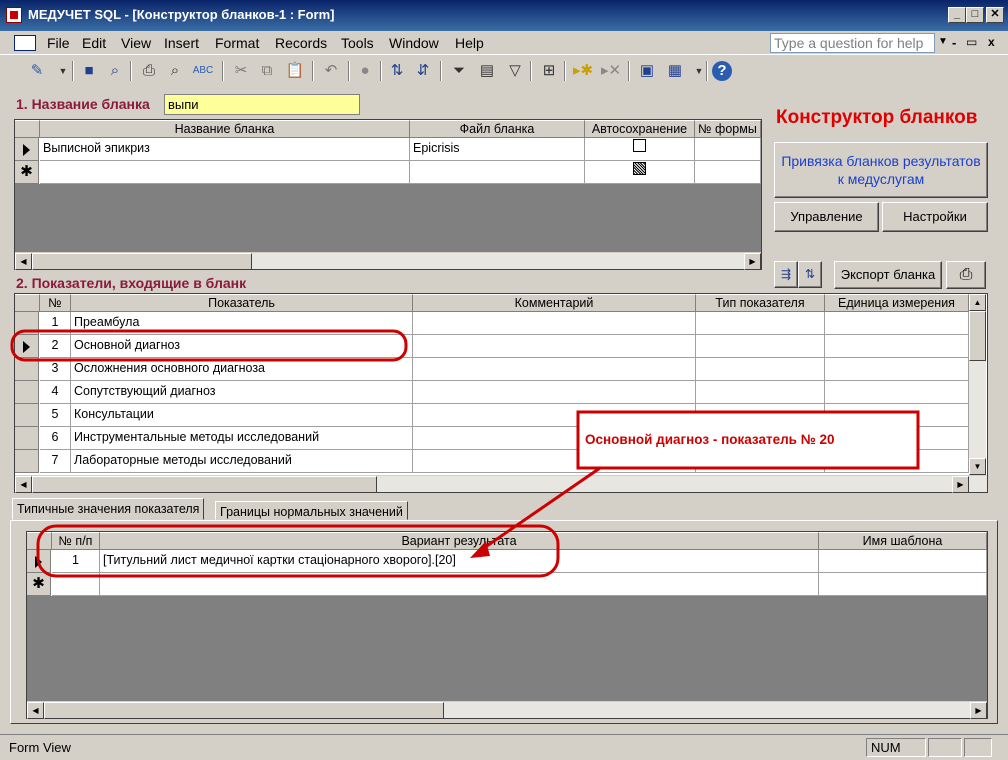 This screenshot has width=1008, height=760. What do you see at coordinates (267, 71) in the screenshot?
I see `copy-icon: ⧉` at bounding box center [267, 71].